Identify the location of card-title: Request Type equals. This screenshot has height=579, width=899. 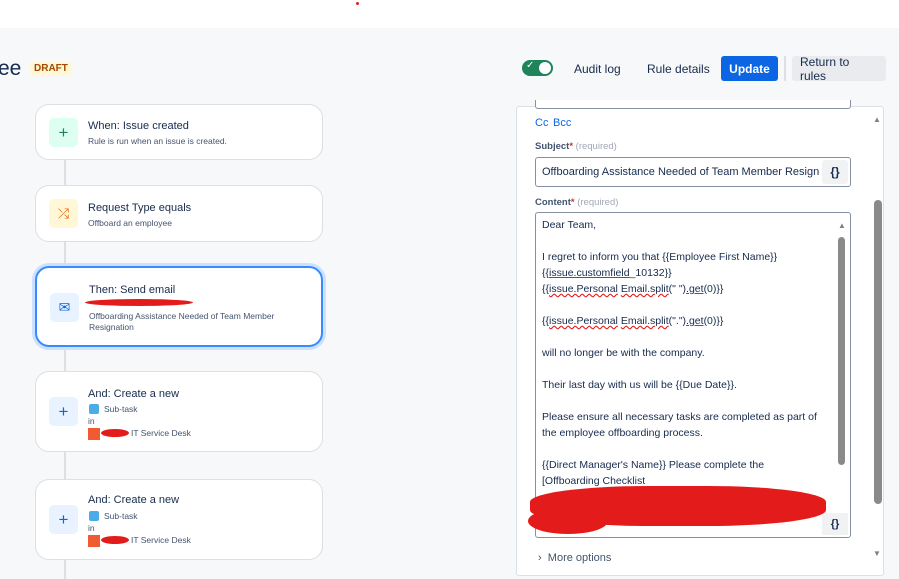
(140, 208).